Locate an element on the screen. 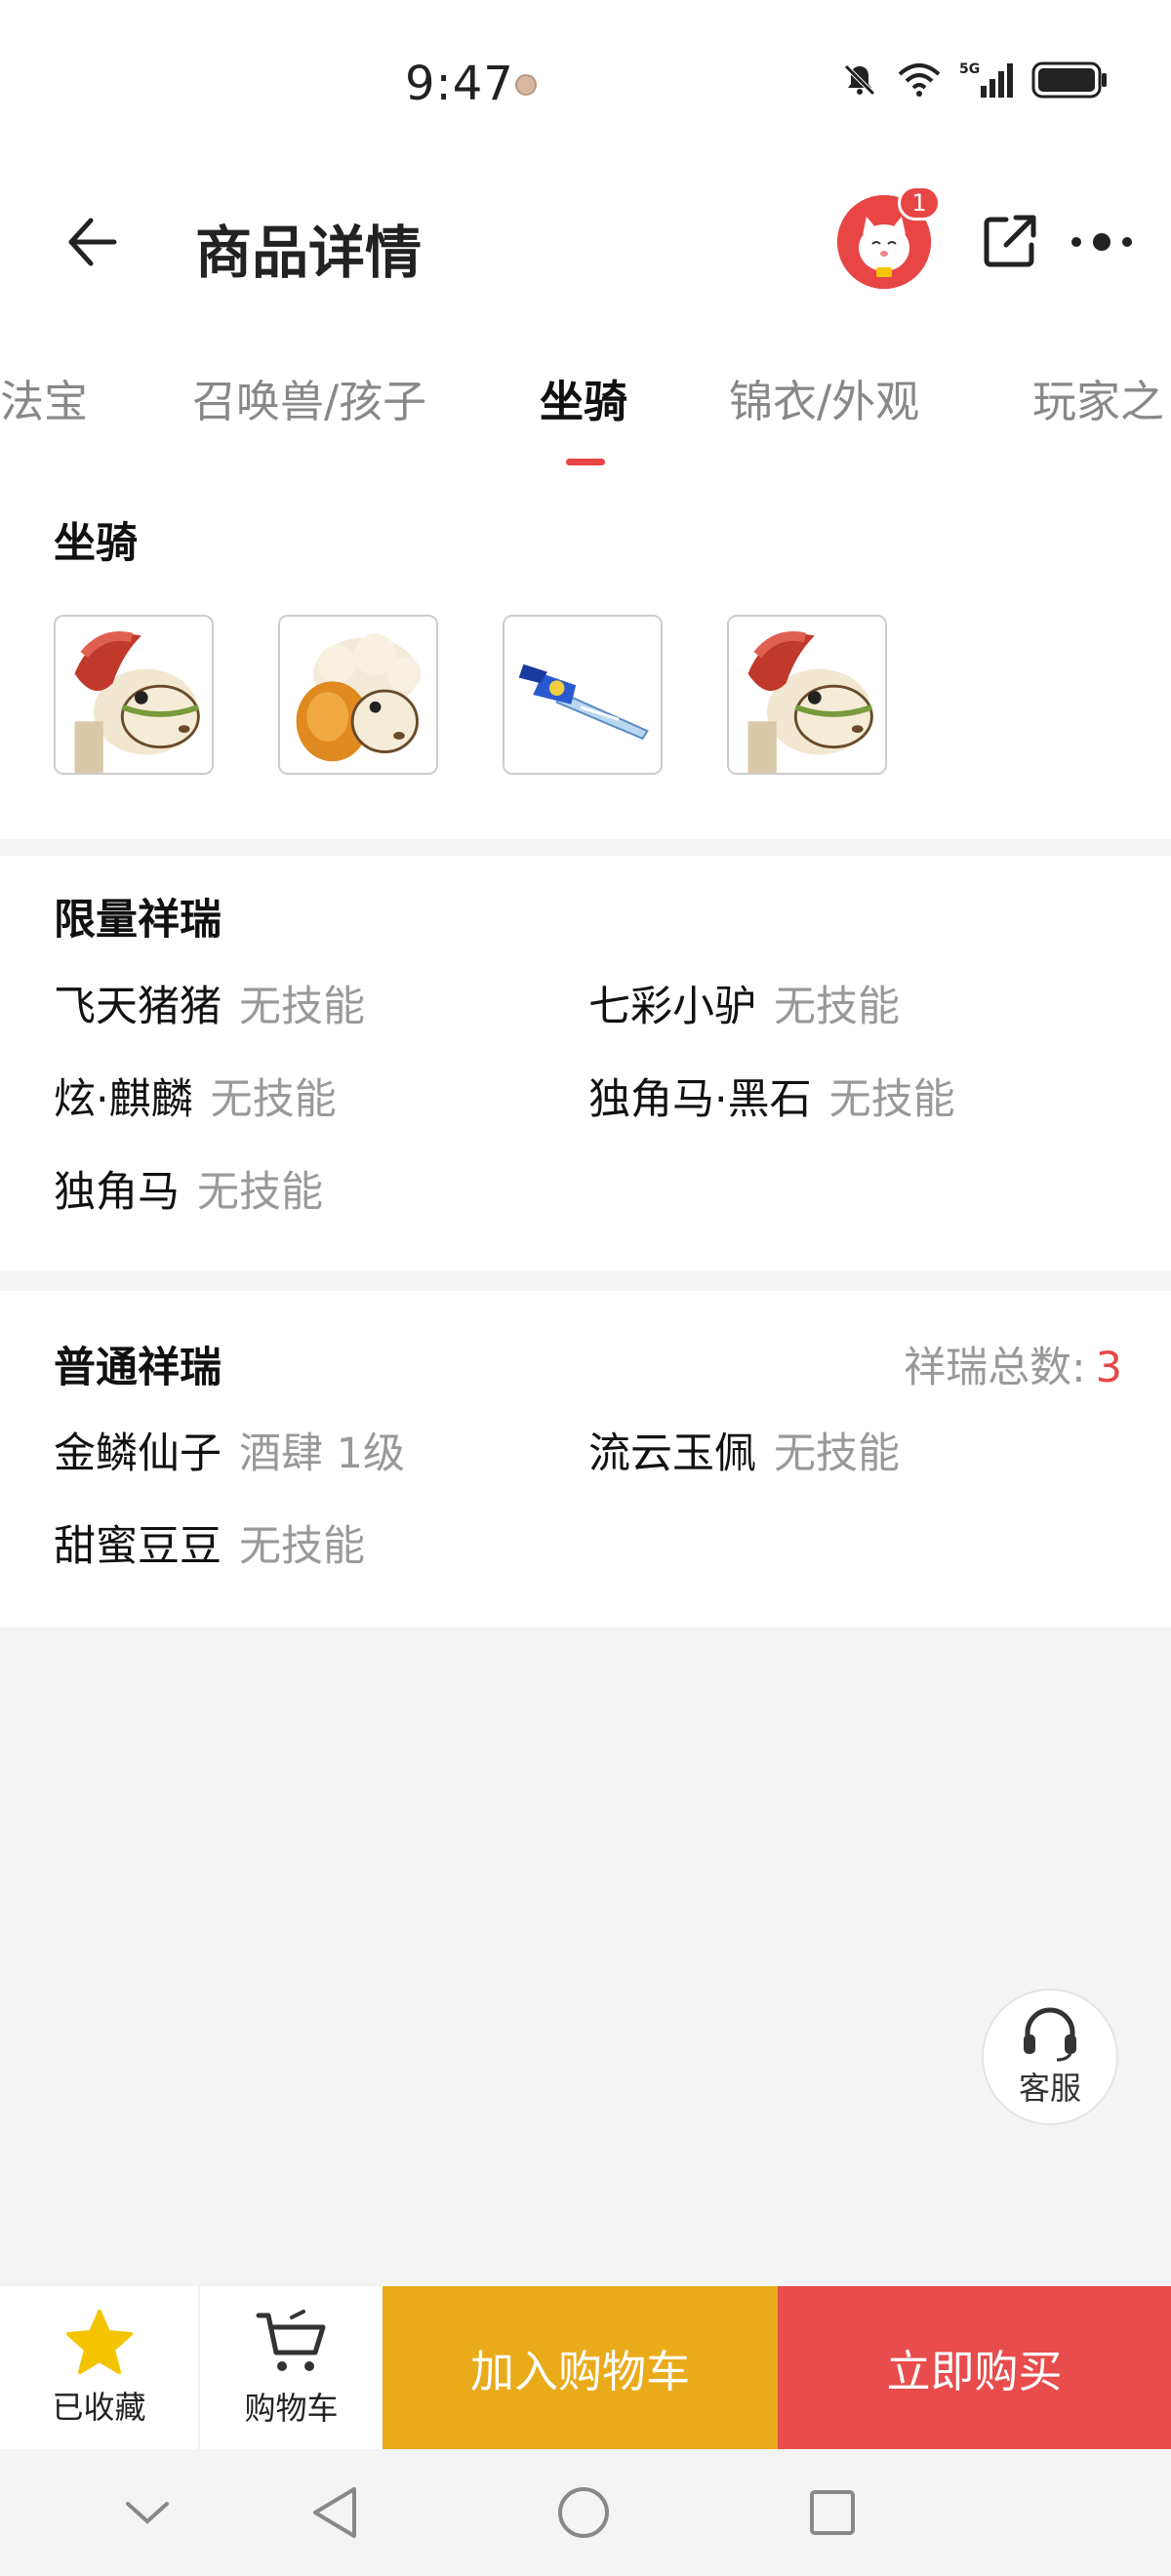 Image resolution: width=1171 pixels, height=2576 pixels. headset-icon is located at coordinates (1050, 2034).